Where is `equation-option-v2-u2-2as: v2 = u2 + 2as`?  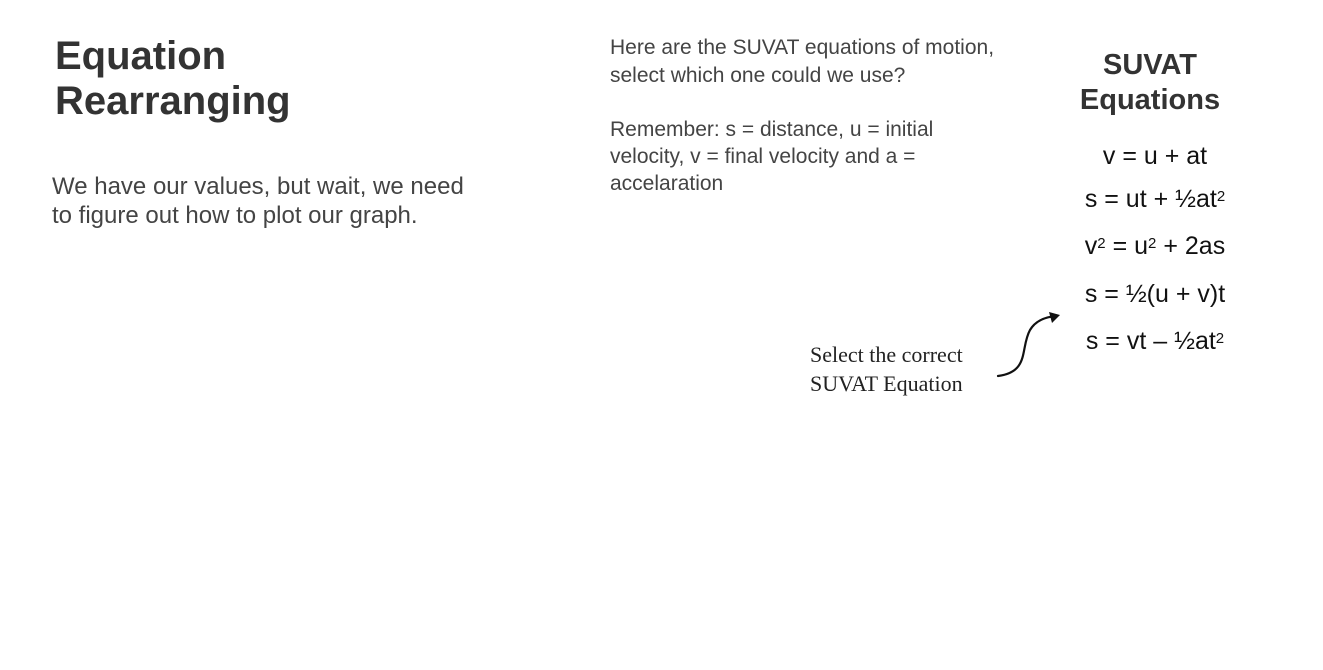 equation-option-v2-u2-2as: v2 = u2 + 2as is located at coordinates (1155, 246).